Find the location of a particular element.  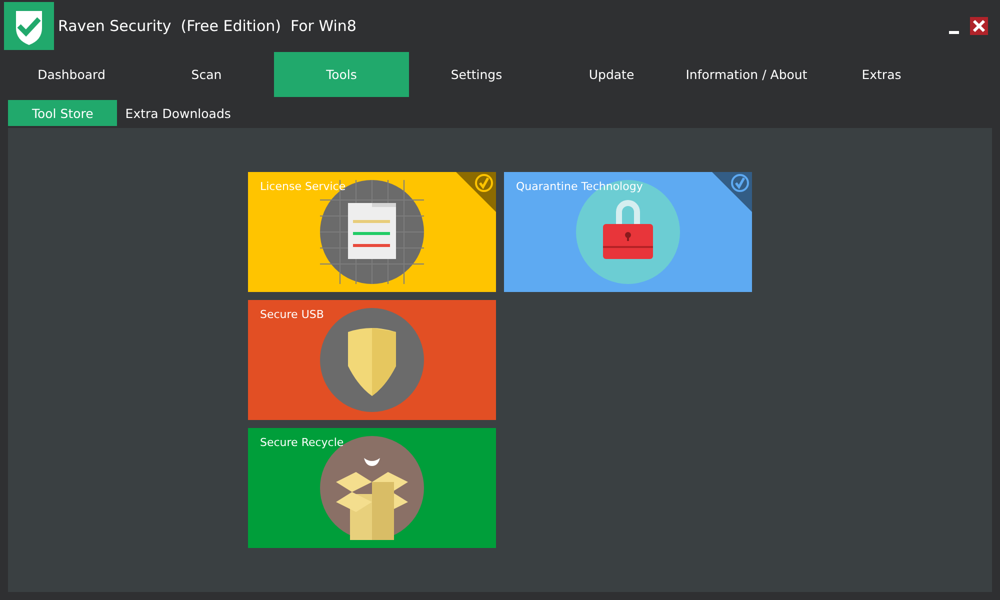

tile-label: Quarantine Technology is located at coordinates (579, 186).